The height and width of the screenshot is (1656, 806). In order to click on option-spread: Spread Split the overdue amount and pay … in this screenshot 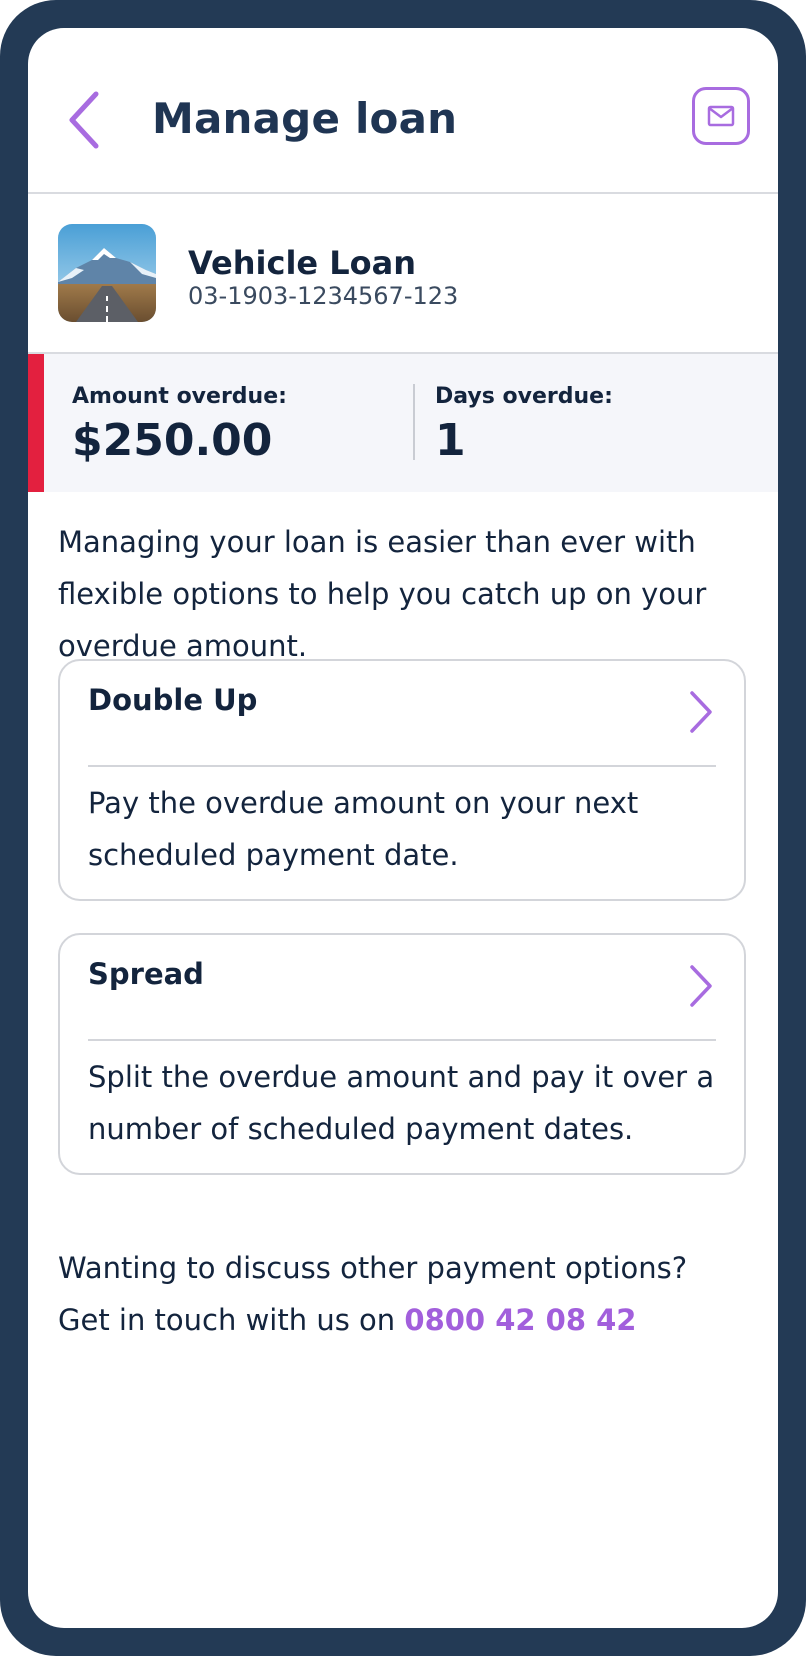, I will do `click(402, 1054)`.